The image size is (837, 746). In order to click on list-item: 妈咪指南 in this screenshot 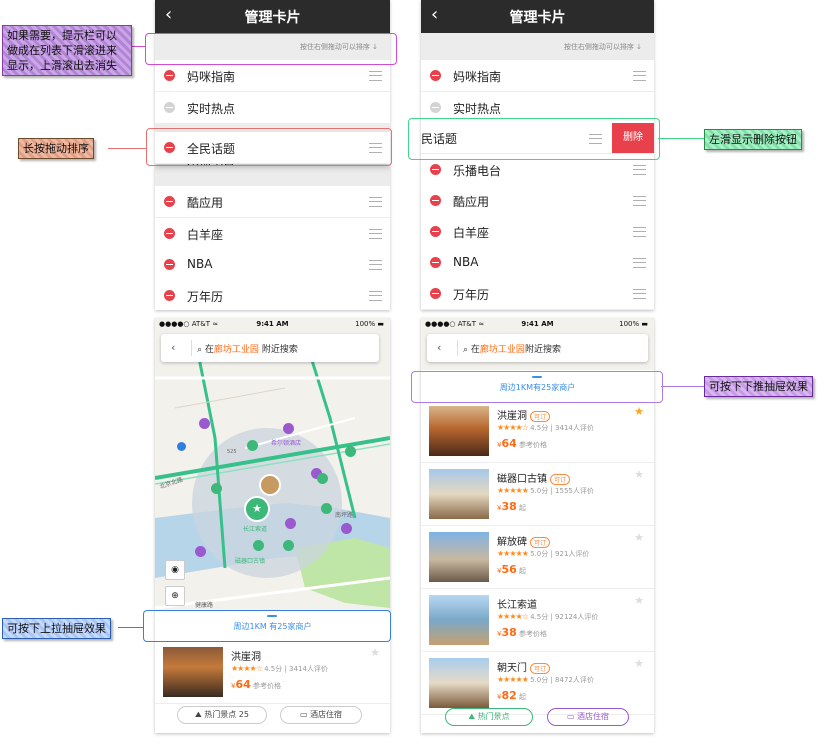, I will do `click(537, 76)`.